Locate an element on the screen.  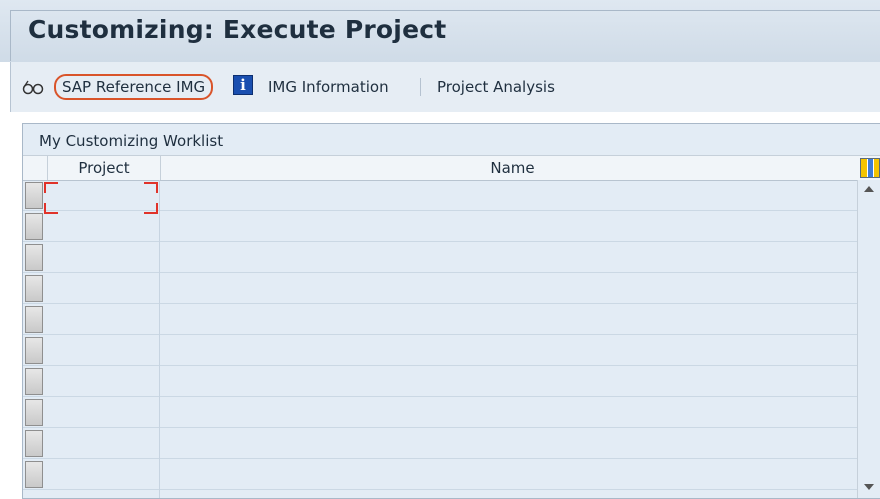
sap-reference-img-button: SAP Reference IMG is located at coordinates (134, 87).